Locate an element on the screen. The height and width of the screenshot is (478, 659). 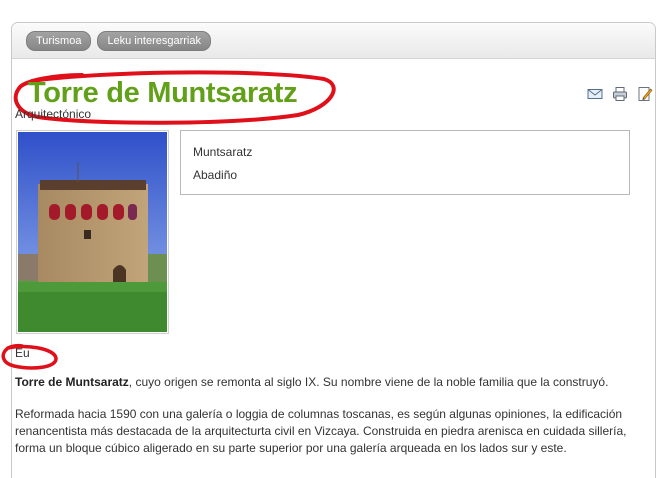
page-tools is located at coordinates (620, 94).